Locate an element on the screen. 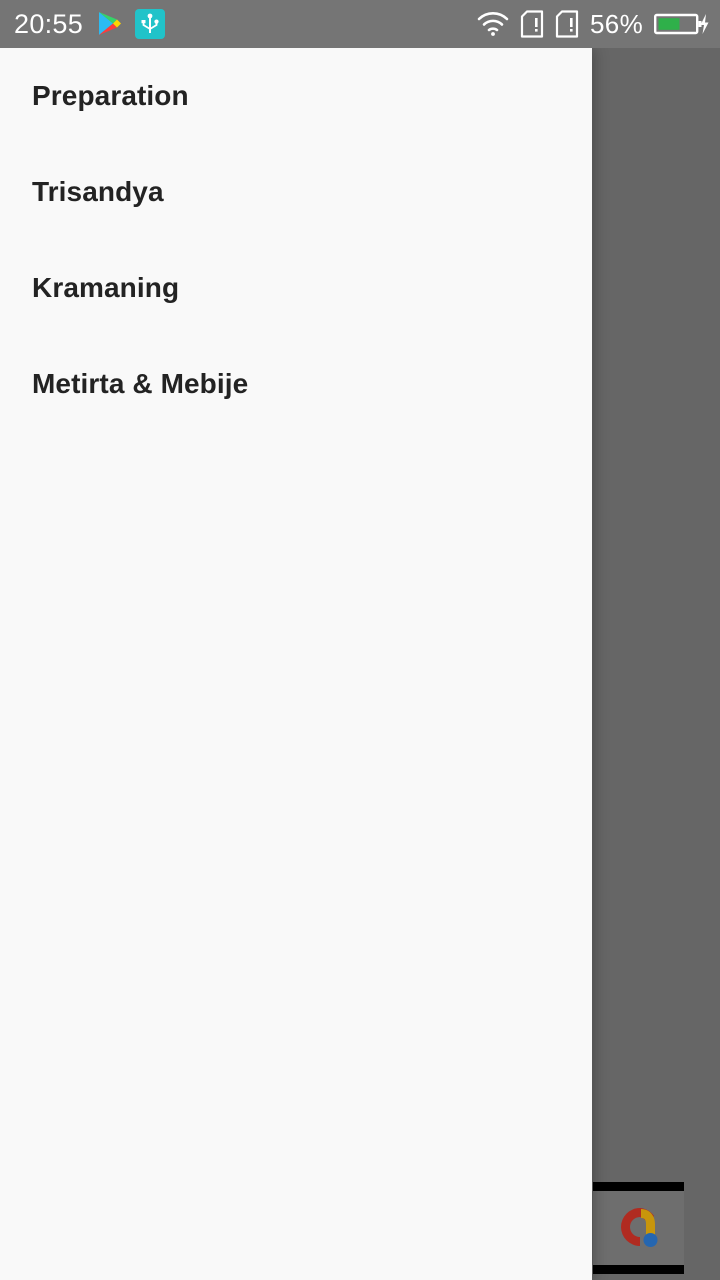 The image size is (720, 1280). admob-icon is located at coordinates (638, 1227).